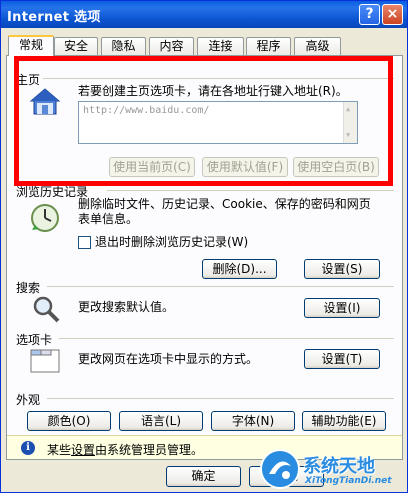  I want to click on tabs-settings-button: 设置(T), so click(342, 359).